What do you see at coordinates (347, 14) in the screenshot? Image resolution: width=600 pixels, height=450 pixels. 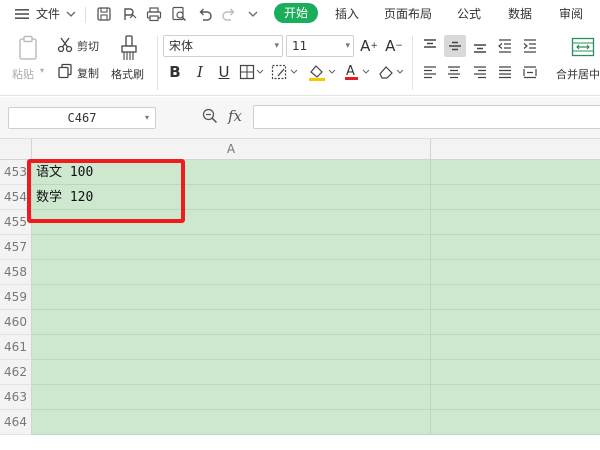 I see `tab-insert: 插入` at bounding box center [347, 14].